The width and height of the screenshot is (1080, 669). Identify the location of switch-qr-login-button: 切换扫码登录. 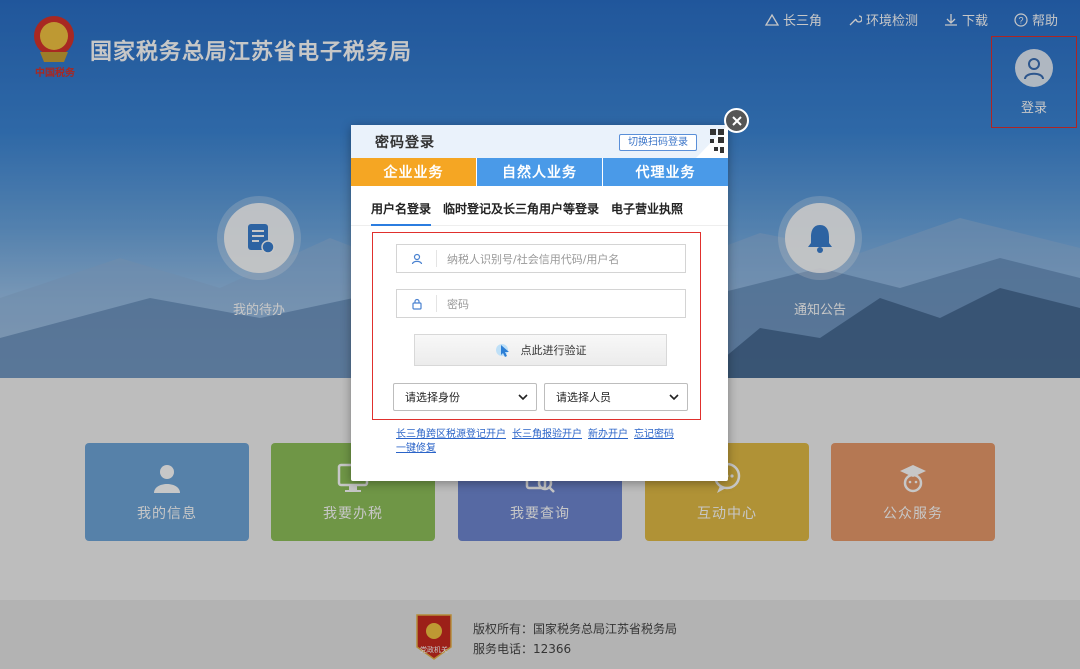
(658, 142).